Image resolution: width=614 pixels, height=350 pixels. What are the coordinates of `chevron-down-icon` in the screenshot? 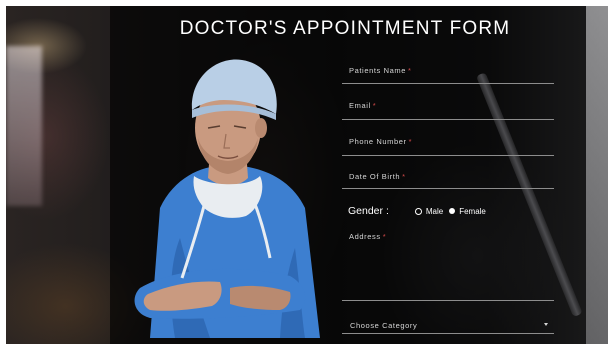 It's located at (546, 324).